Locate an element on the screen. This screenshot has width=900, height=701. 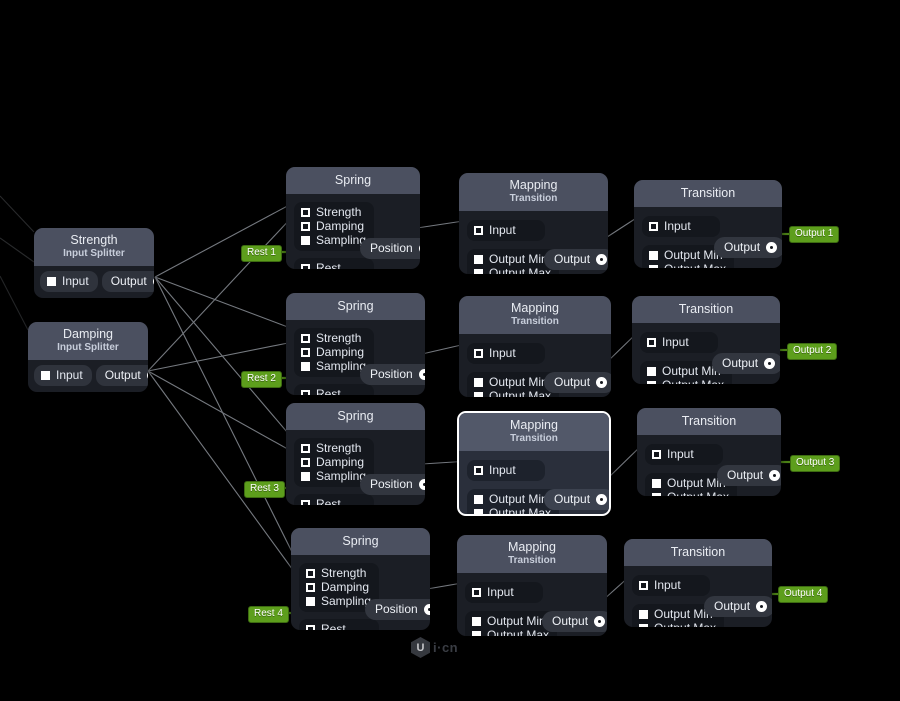
rest-badge-3: Rest 3 is located at coordinates (264, 489).